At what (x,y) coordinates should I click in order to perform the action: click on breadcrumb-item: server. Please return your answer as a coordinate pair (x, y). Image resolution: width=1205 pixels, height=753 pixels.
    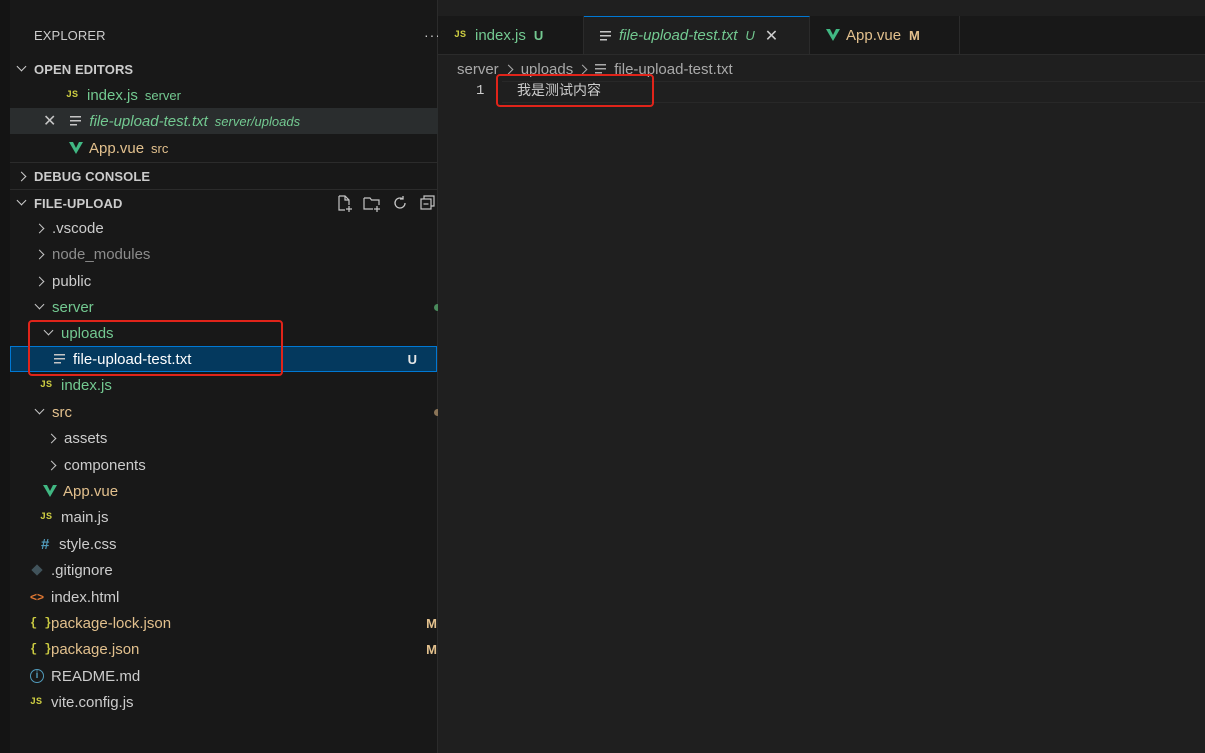
    Looking at the image, I should click on (478, 69).